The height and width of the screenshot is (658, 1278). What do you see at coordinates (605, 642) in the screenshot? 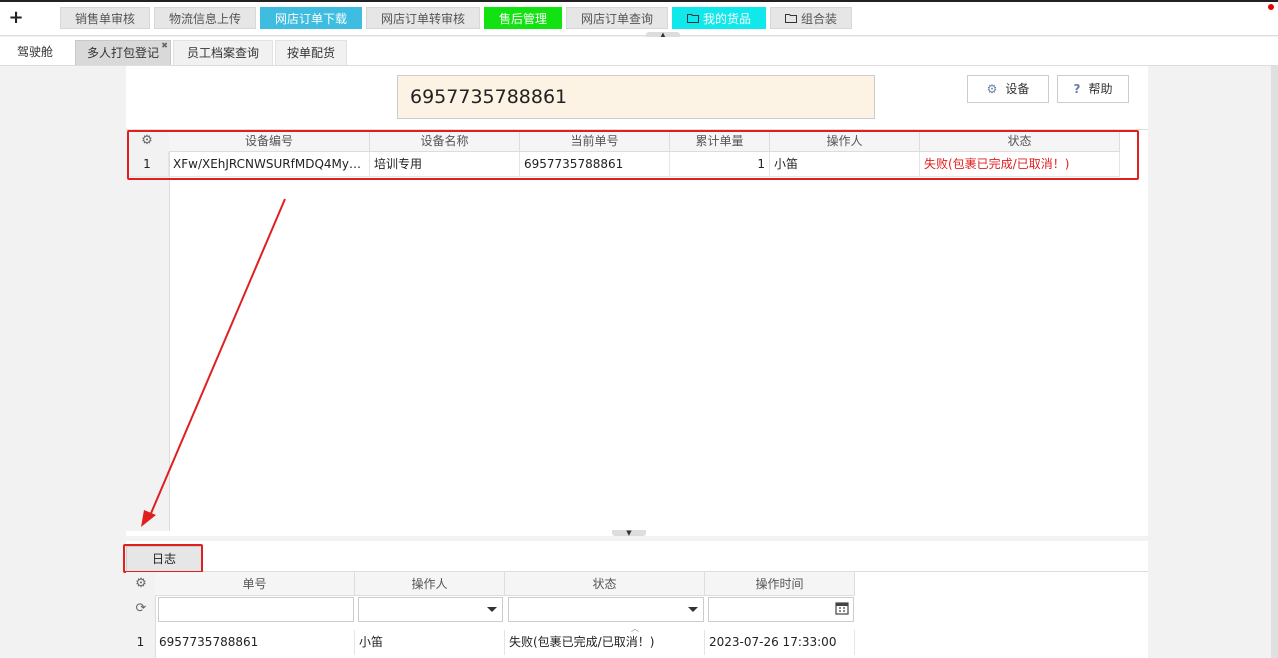
I see `log-cell-status: 失败(包裹已完成/已取消！)` at bounding box center [605, 642].